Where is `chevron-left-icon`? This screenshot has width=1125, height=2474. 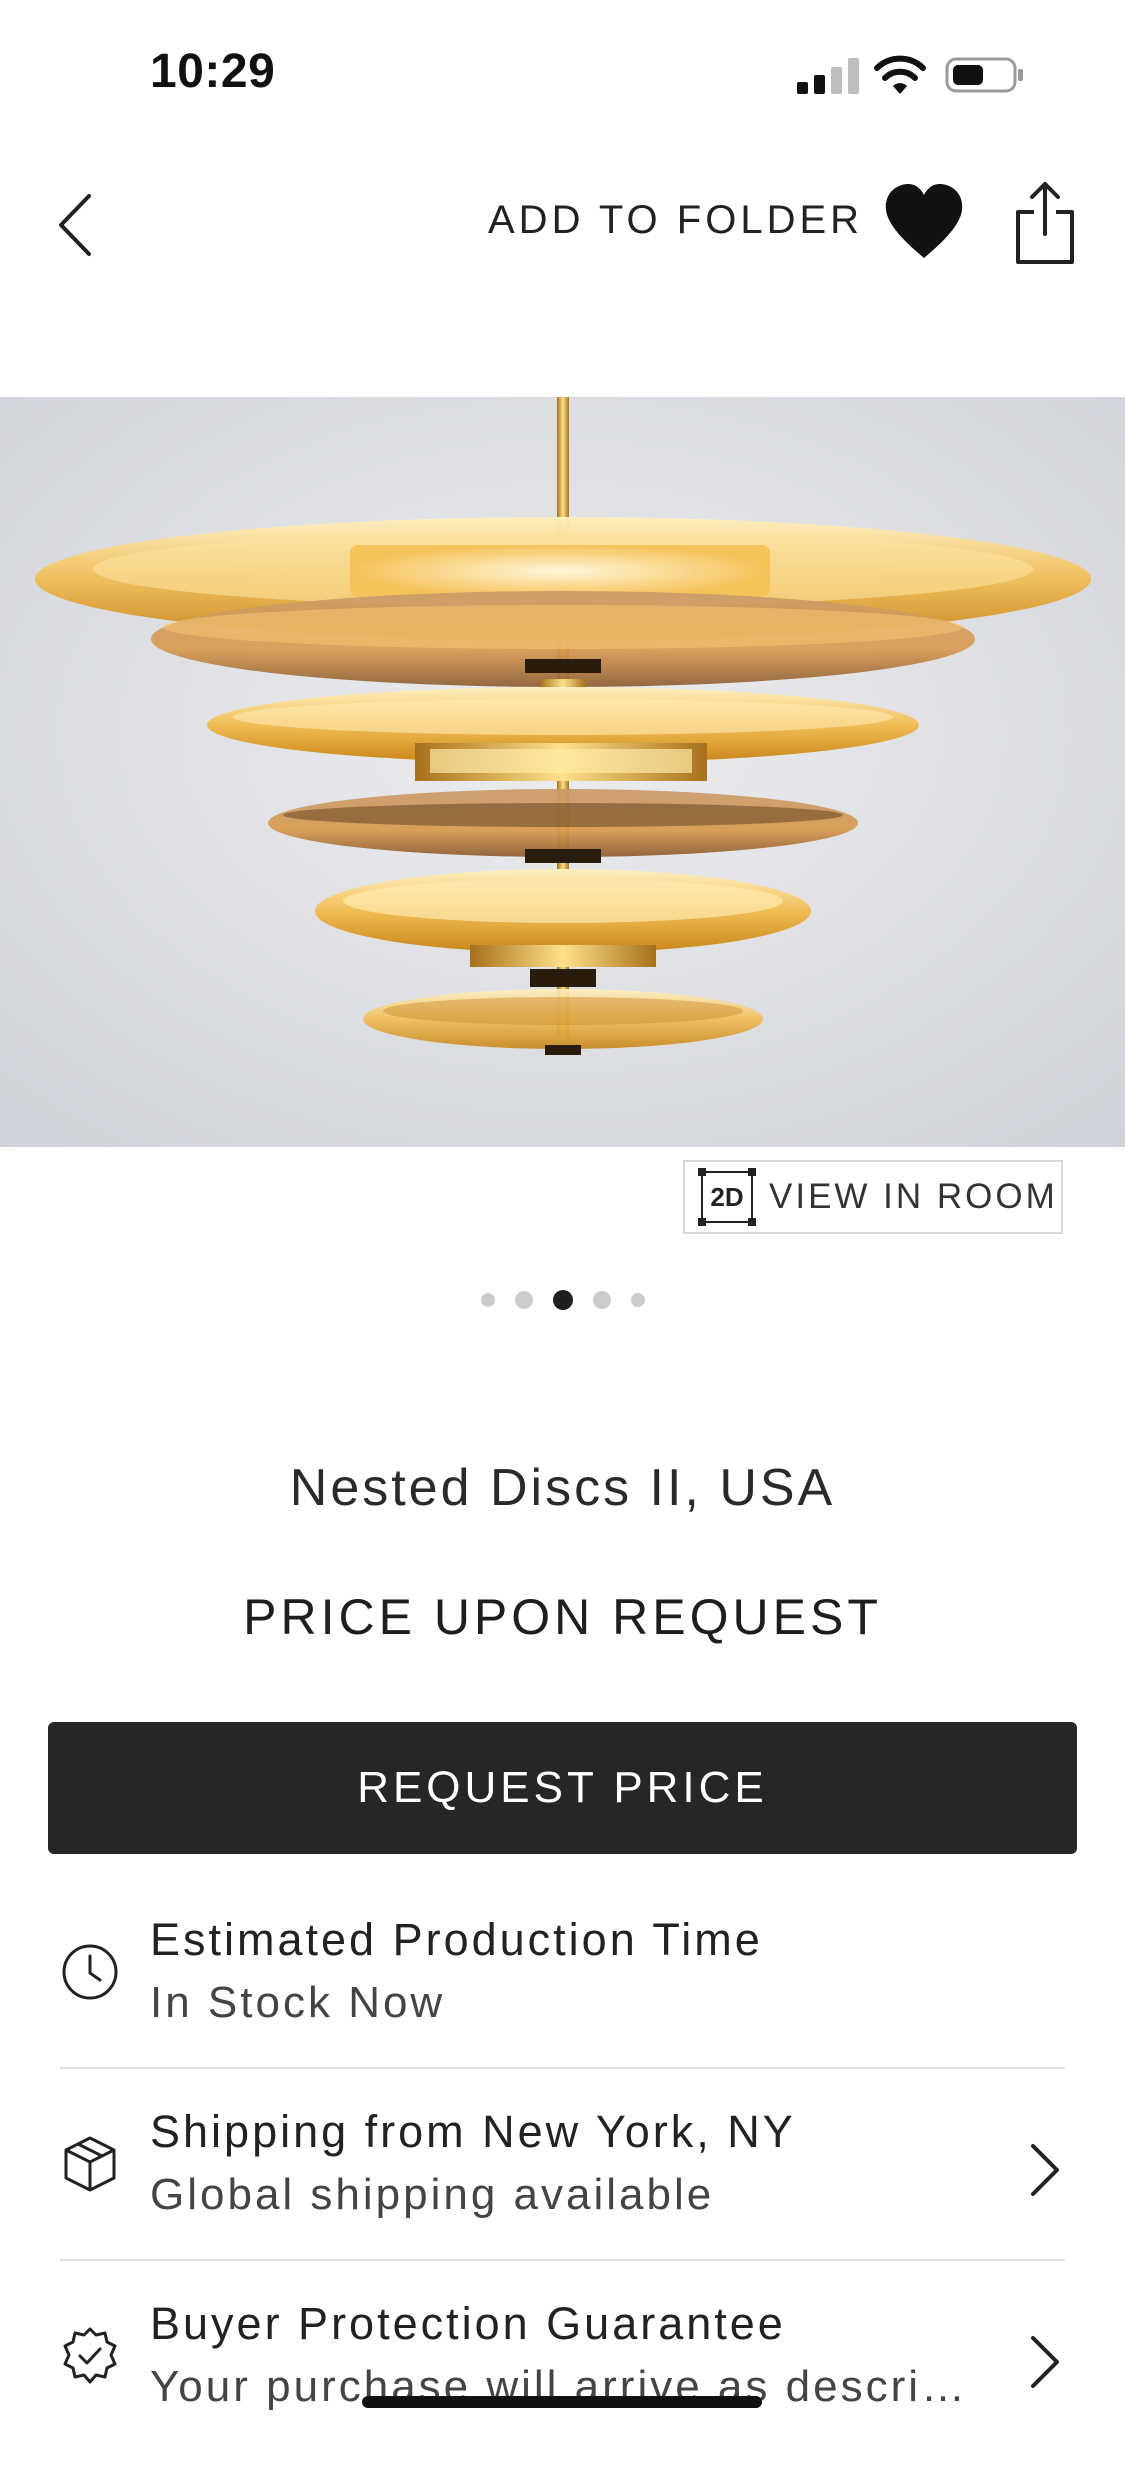 chevron-left-icon is located at coordinates (75, 225).